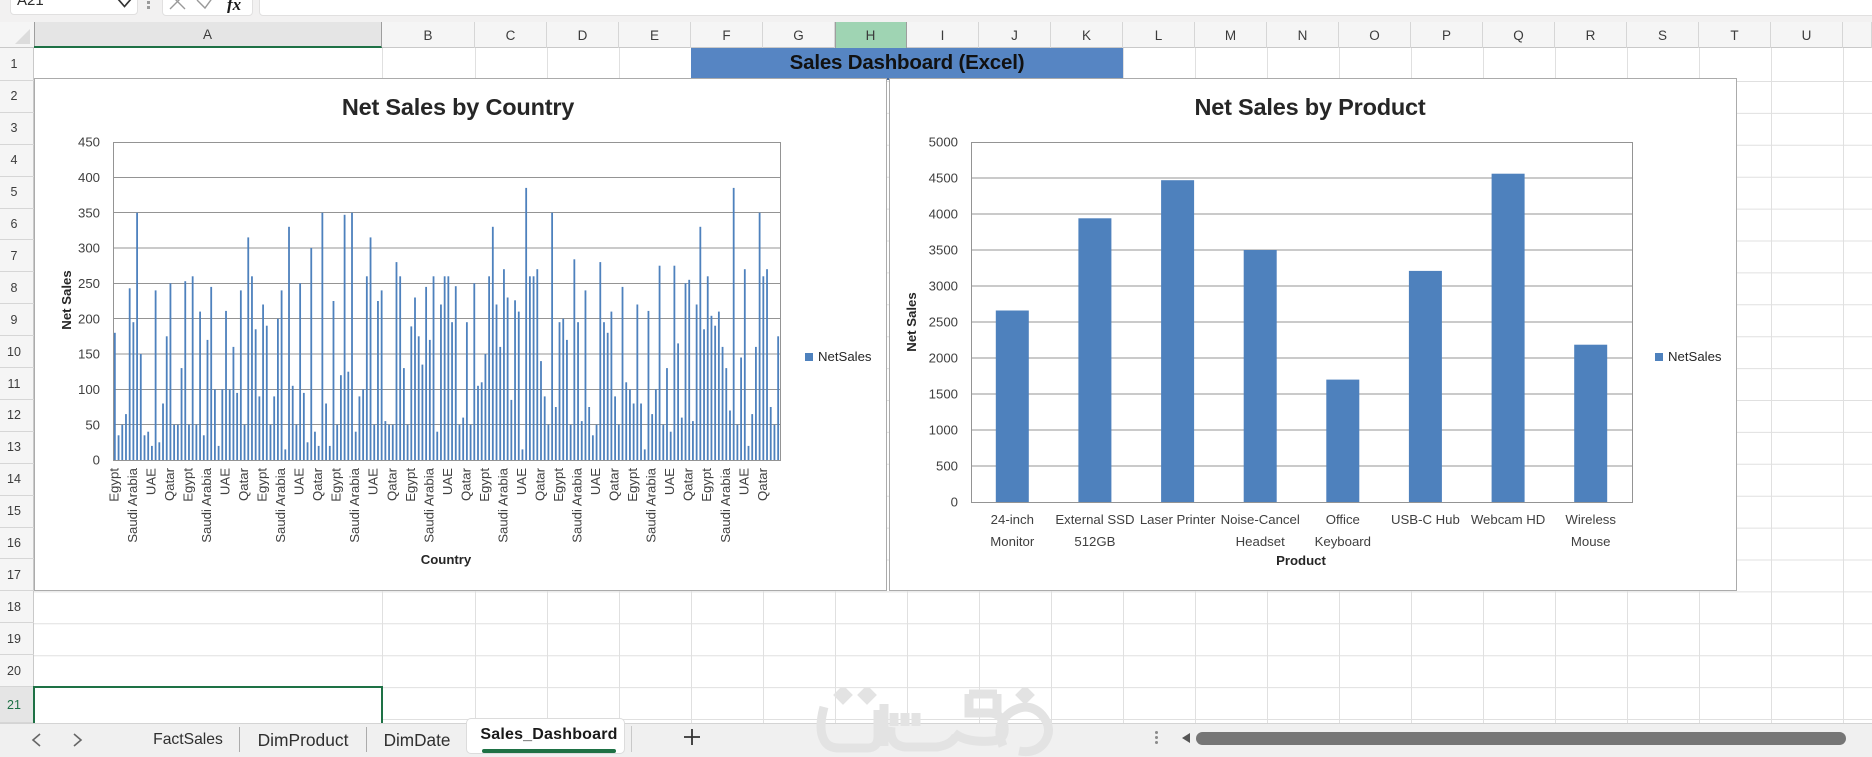 This screenshot has height=757, width=1872. Describe the element at coordinates (1260, 541) in the screenshot. I see `svg-text: Headset` at that location.